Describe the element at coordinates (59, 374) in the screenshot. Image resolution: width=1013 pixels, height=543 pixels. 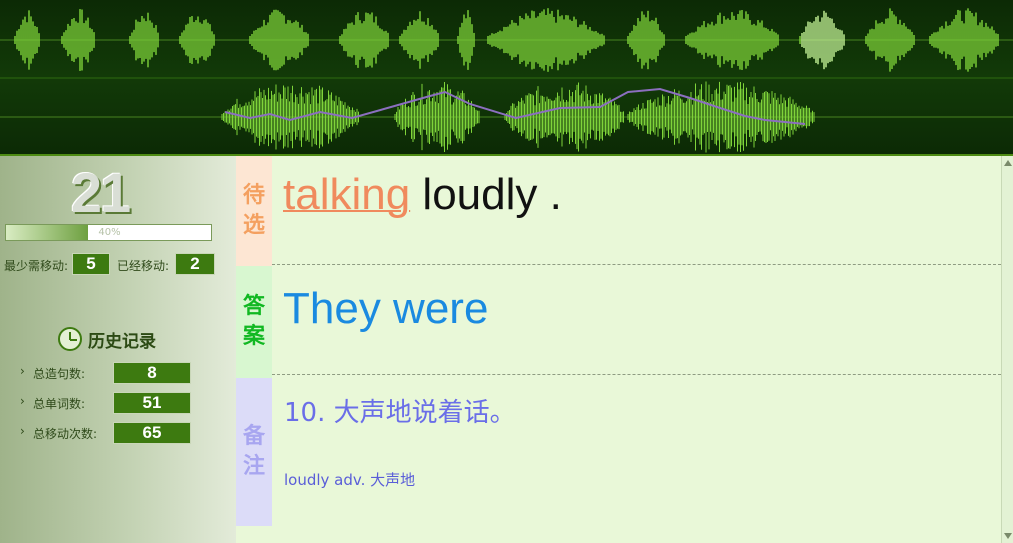
I see `history-label: 总造句数:` at that location.